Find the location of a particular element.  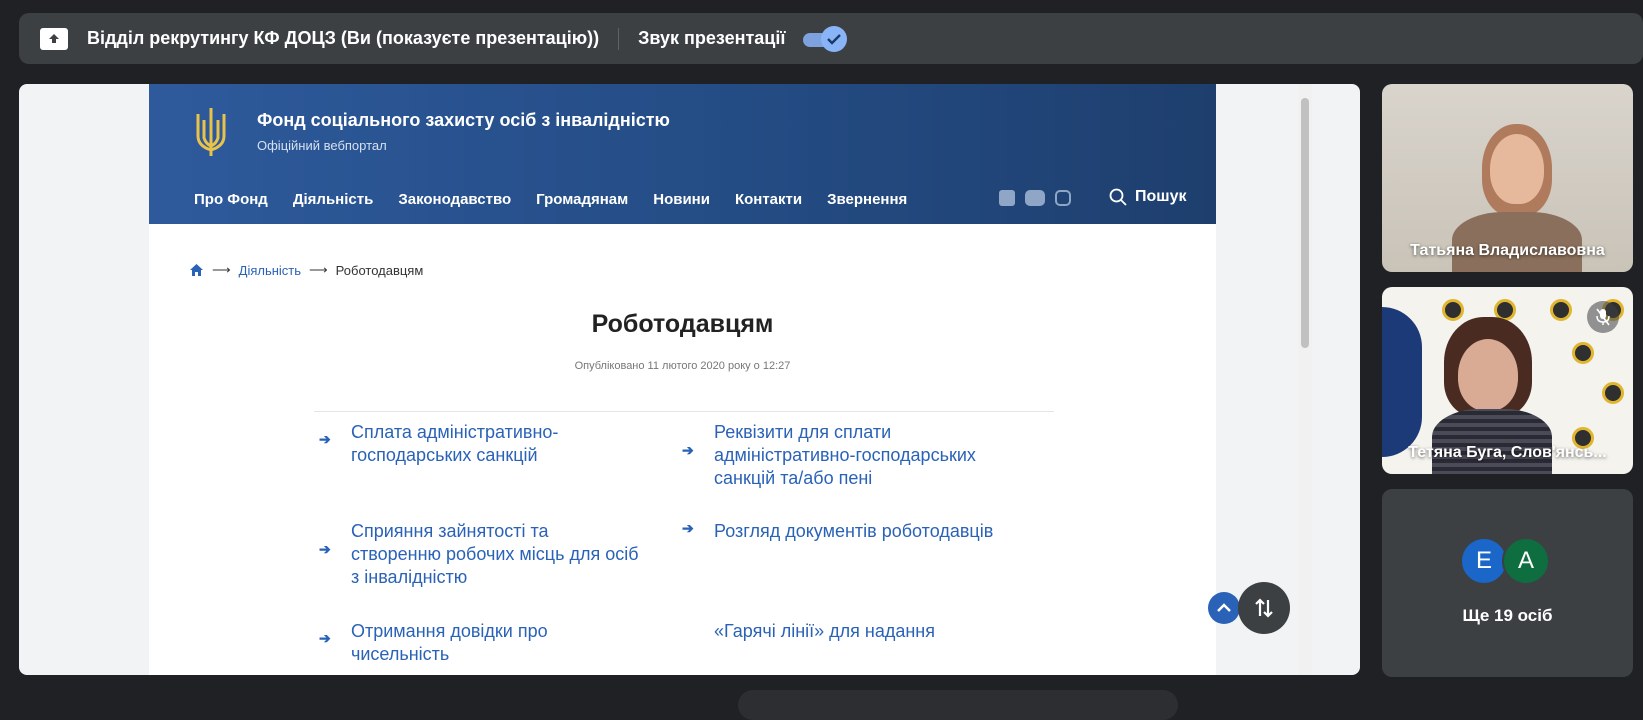

list-item: «Гарячі лінії» для надання is located at coordinates (843, 631).